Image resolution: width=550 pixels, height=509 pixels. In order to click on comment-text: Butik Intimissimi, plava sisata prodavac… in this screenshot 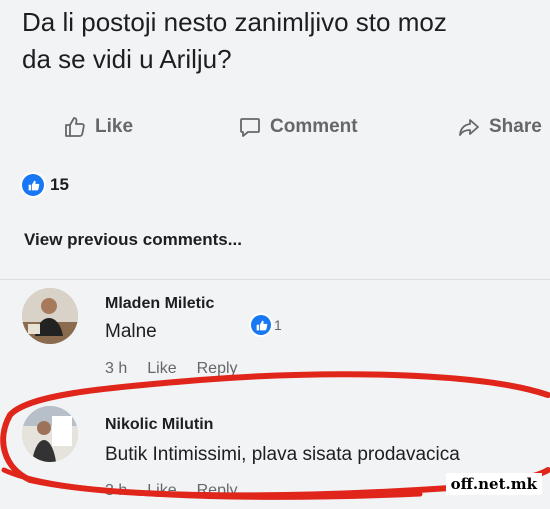, I will do `click(282, 454)`.